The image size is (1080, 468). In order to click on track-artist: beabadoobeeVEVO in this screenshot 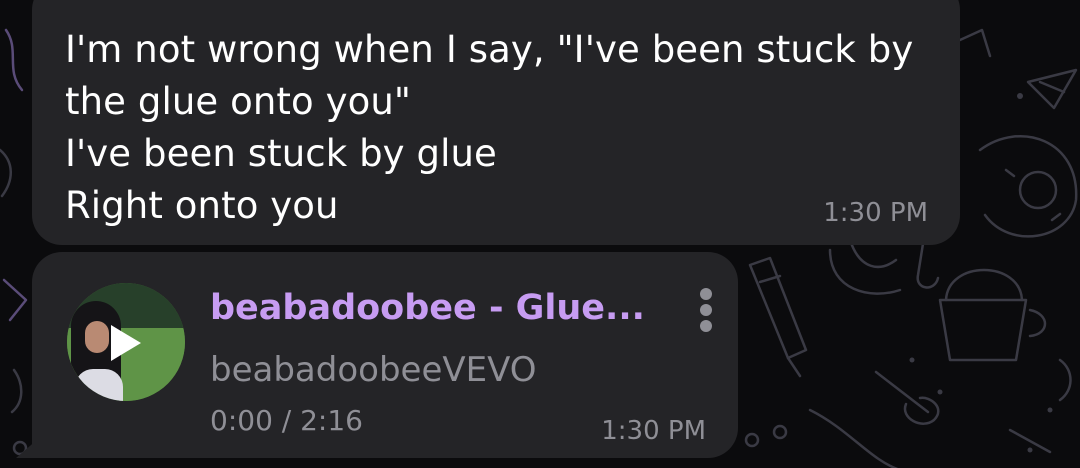, I will do `click(373, 370)`.